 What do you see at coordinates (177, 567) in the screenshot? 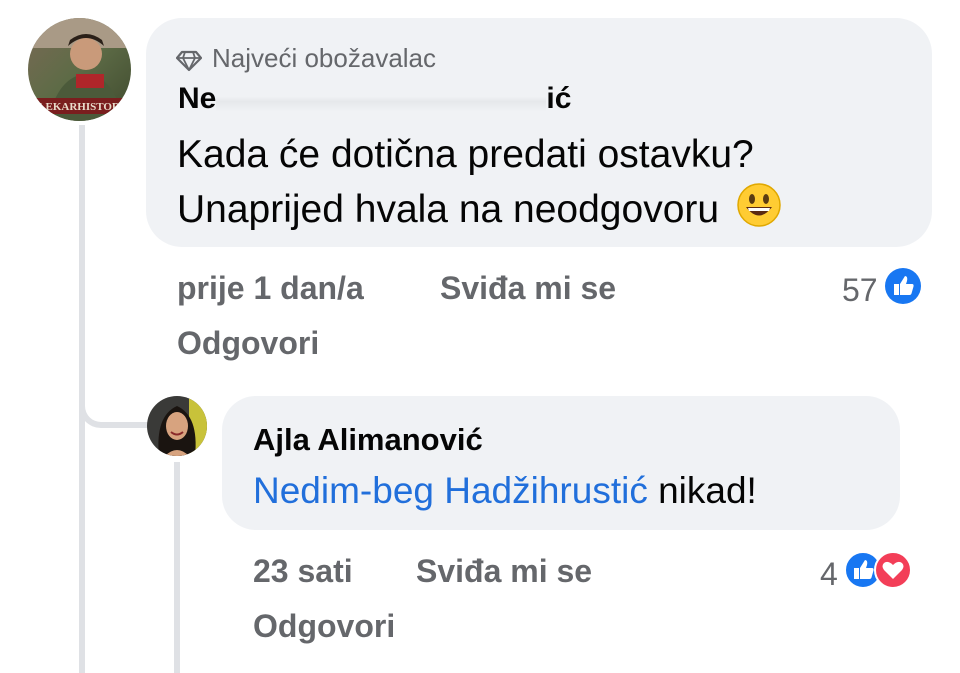
I see `thread-line-reply` at bounding box center [177, 567].